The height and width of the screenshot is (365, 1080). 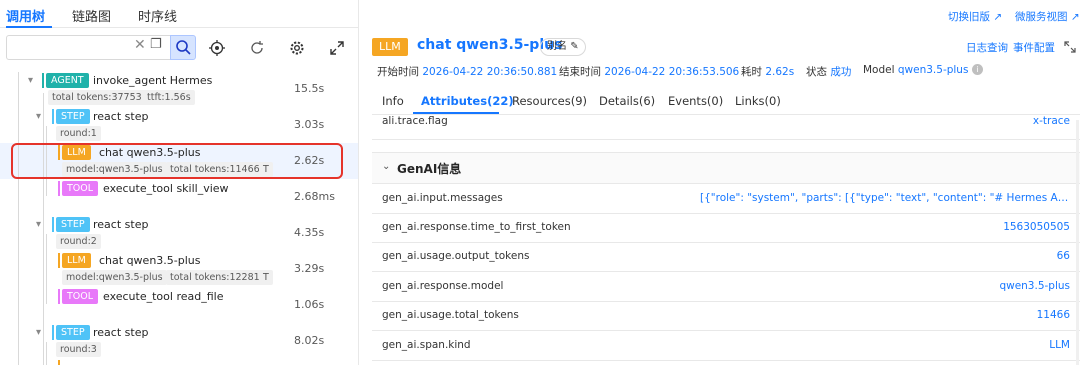 What do you see at coordinates (78, 241) in the screenshot?
I see `round-chip: round:2` at bounding box center [78, 241].